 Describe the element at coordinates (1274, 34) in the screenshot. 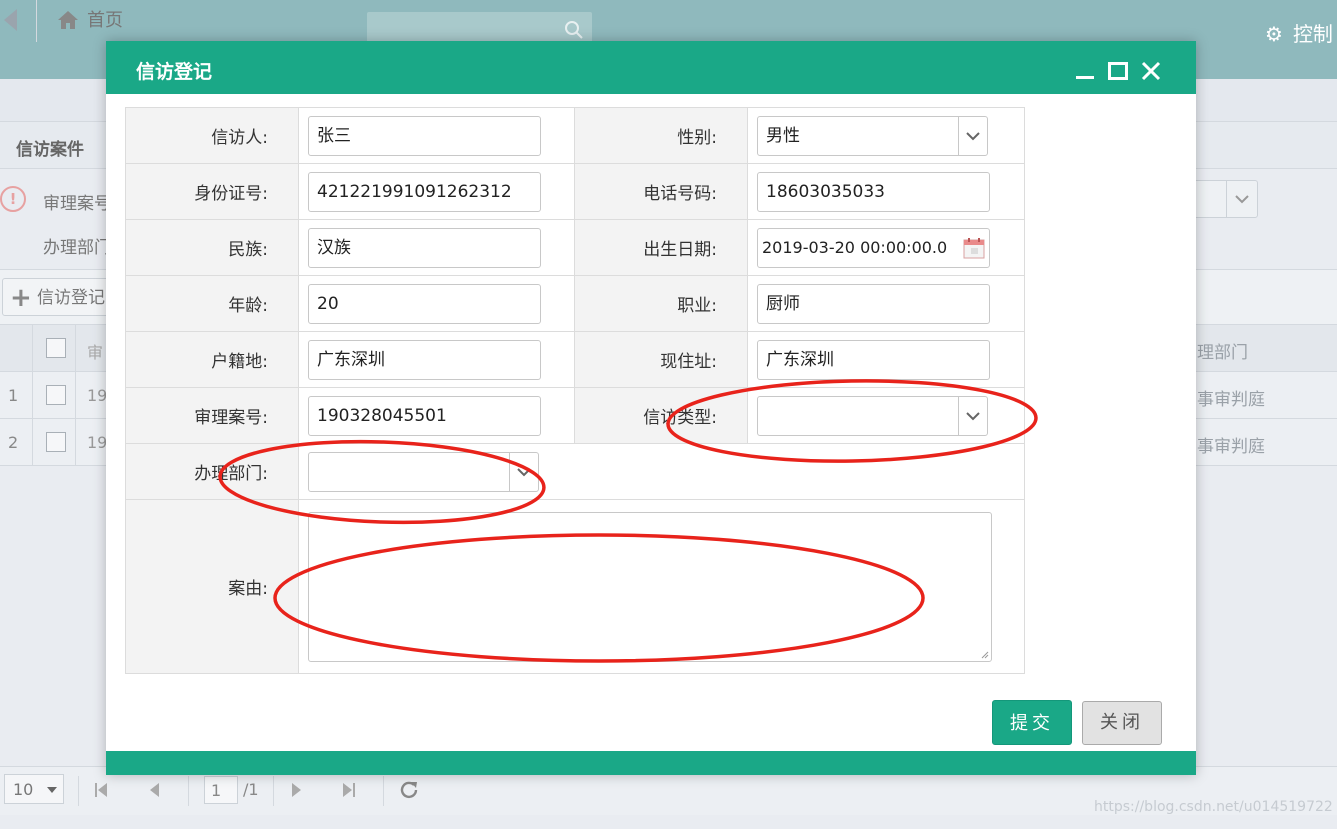

I see `gear-icon: ⚙` at that location.